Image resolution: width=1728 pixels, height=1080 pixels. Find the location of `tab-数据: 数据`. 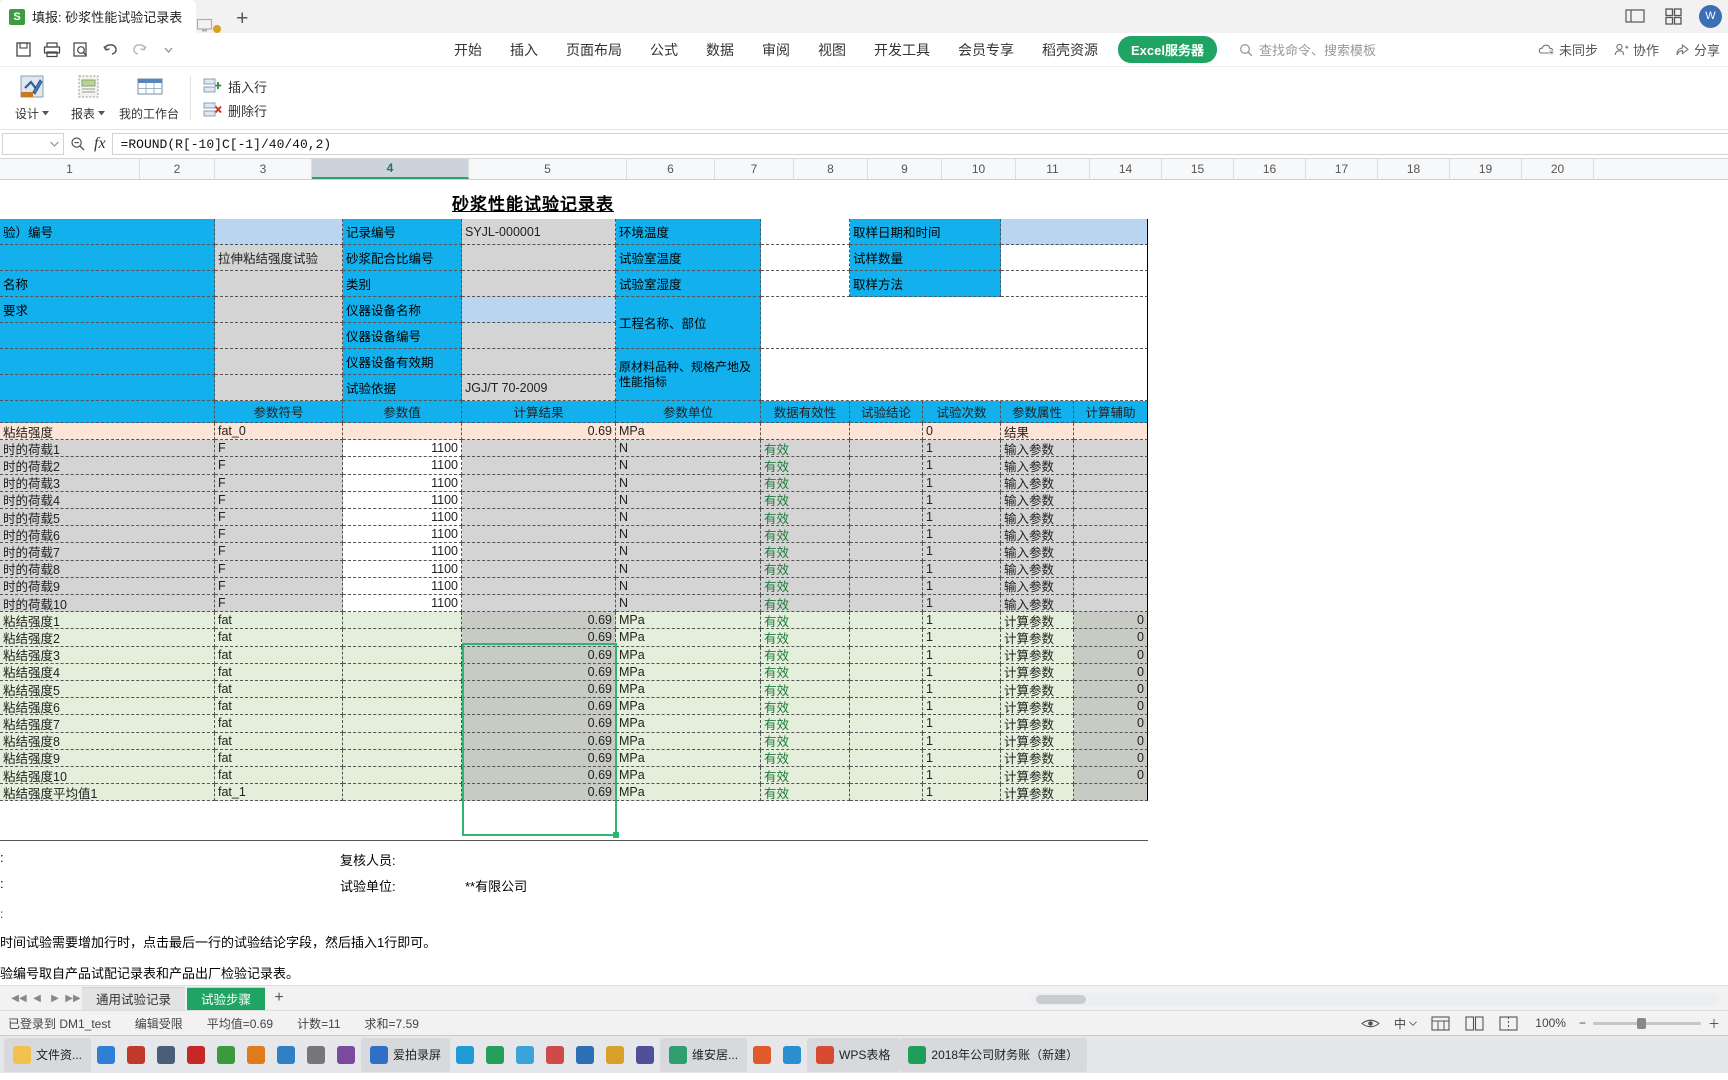

tab-数据: 数据 is located at coordinates (720, 50).